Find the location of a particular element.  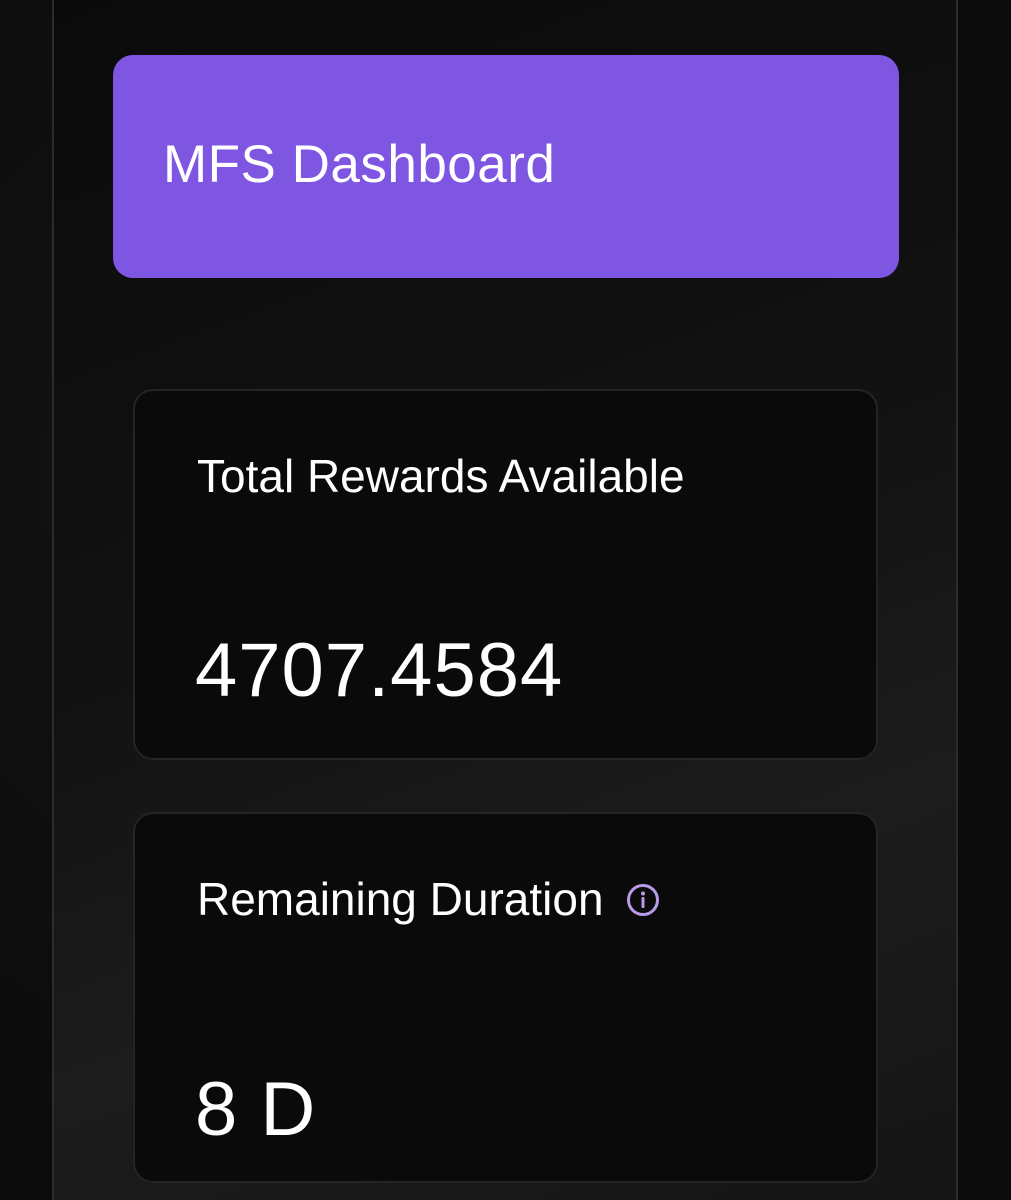

remaining-duration-value: 8 D is located at coordinates (256, 1109).